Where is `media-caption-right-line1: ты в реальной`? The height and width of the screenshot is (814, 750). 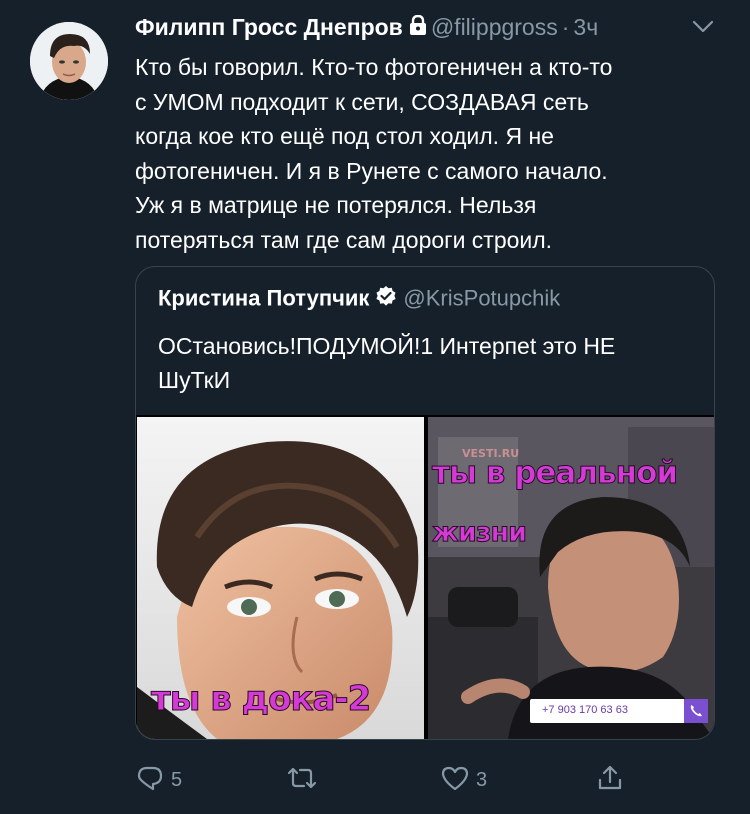 media-caption-right-line1: ты в реальной is located at coordinates (554, 473).